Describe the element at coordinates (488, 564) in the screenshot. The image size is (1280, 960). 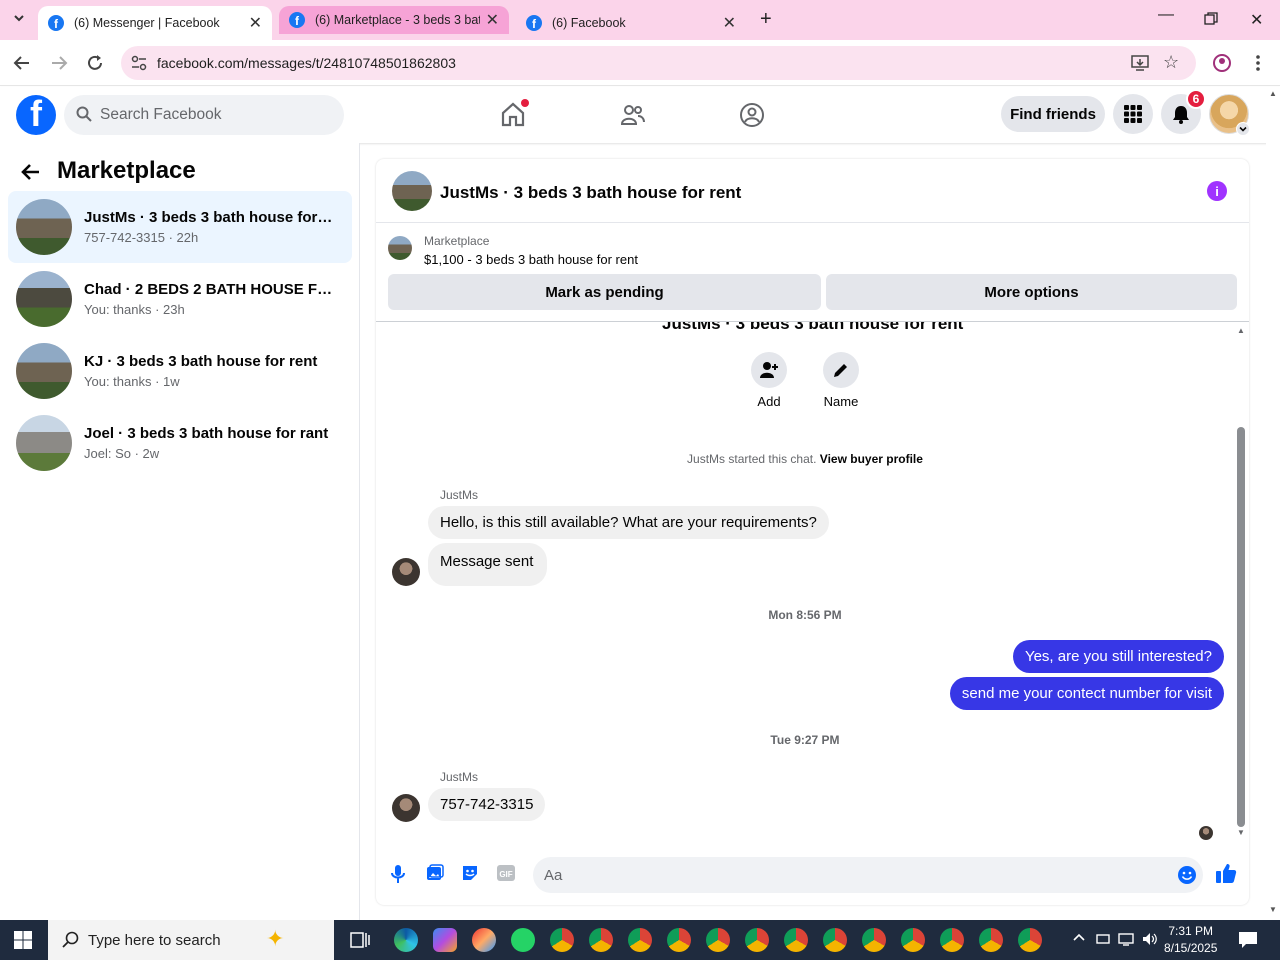
I see `incoming-message: Message sent` at that location.